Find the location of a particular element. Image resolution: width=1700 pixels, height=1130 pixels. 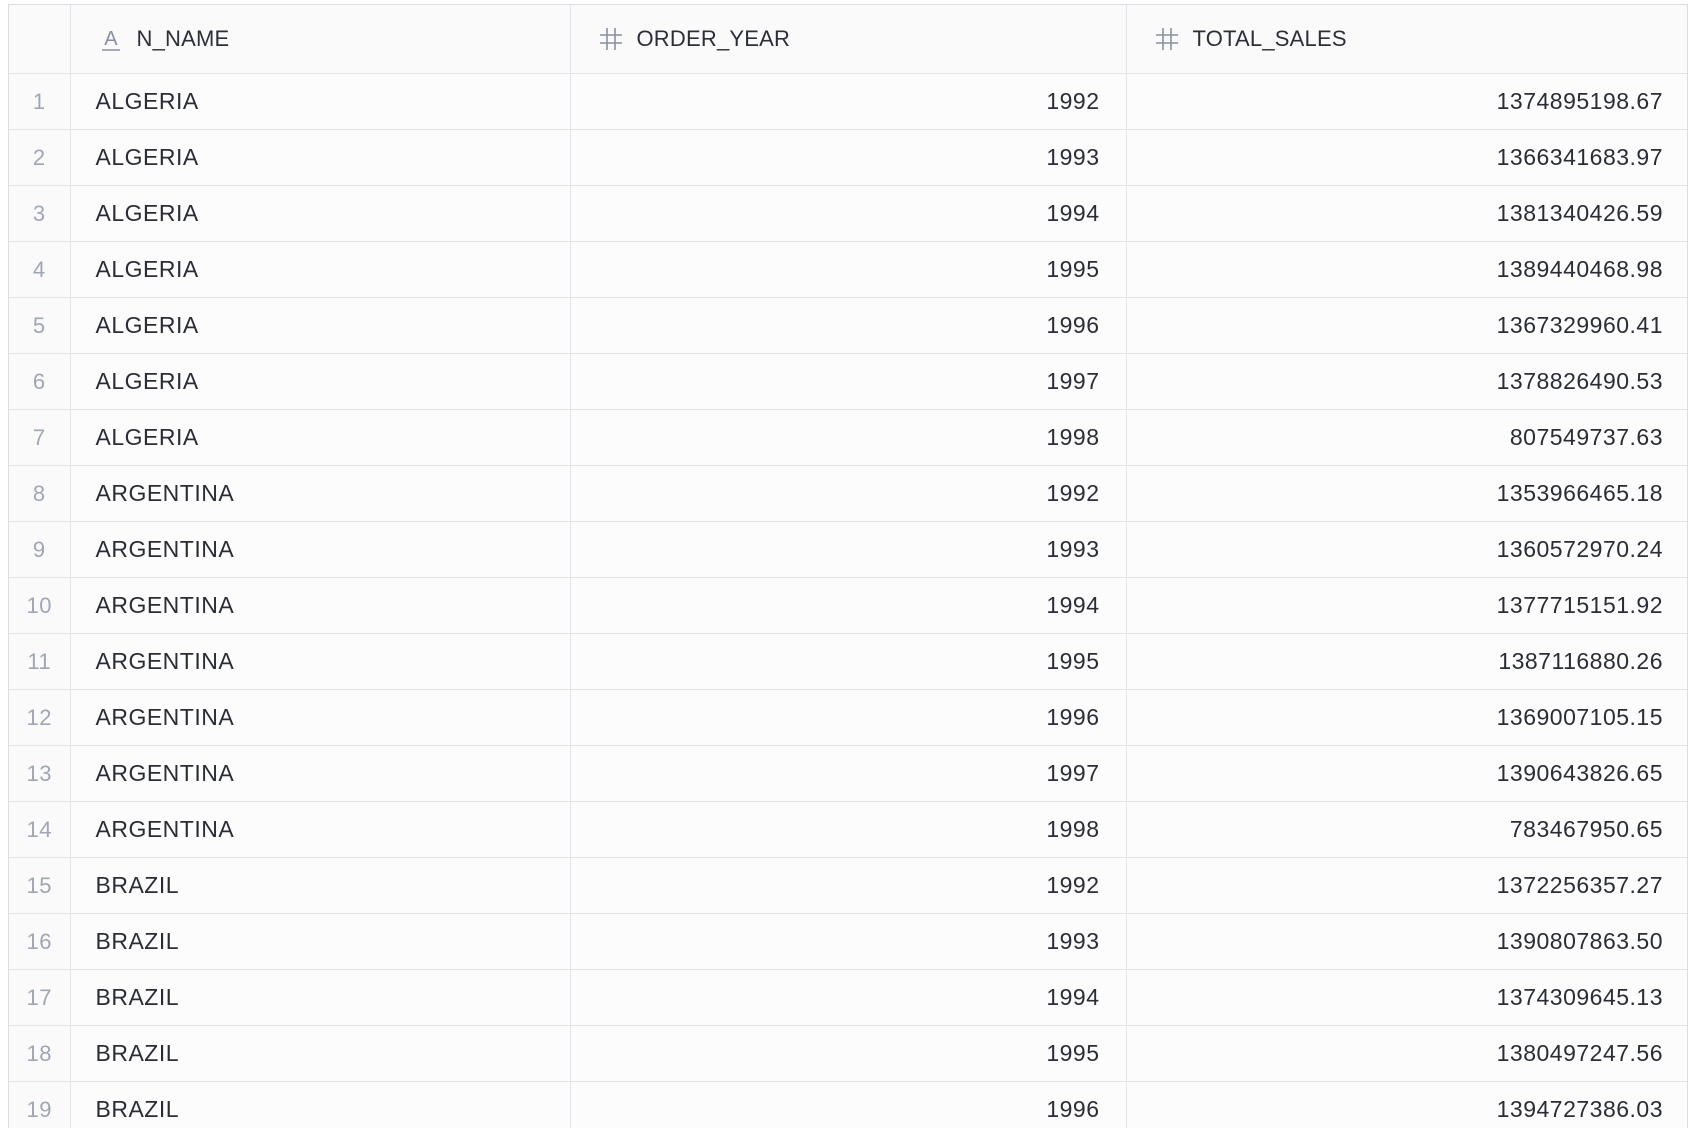

cell-total-sales: 1378826490.53 is located at coordinates (1406, 381).